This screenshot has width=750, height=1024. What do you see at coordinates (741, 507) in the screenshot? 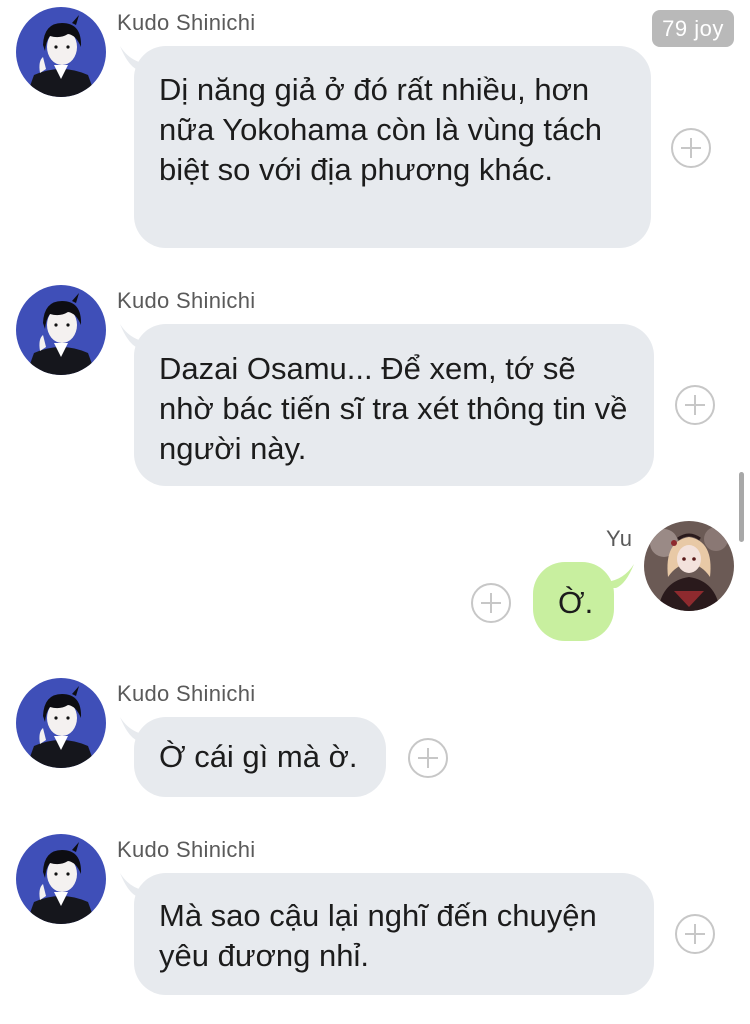
I see `scrollbar` at bounding box center [741, 507].